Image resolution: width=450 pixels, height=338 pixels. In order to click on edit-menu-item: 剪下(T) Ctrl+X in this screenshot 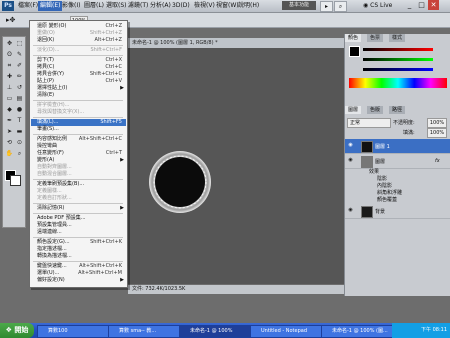, I will do `click(78, 60)`.